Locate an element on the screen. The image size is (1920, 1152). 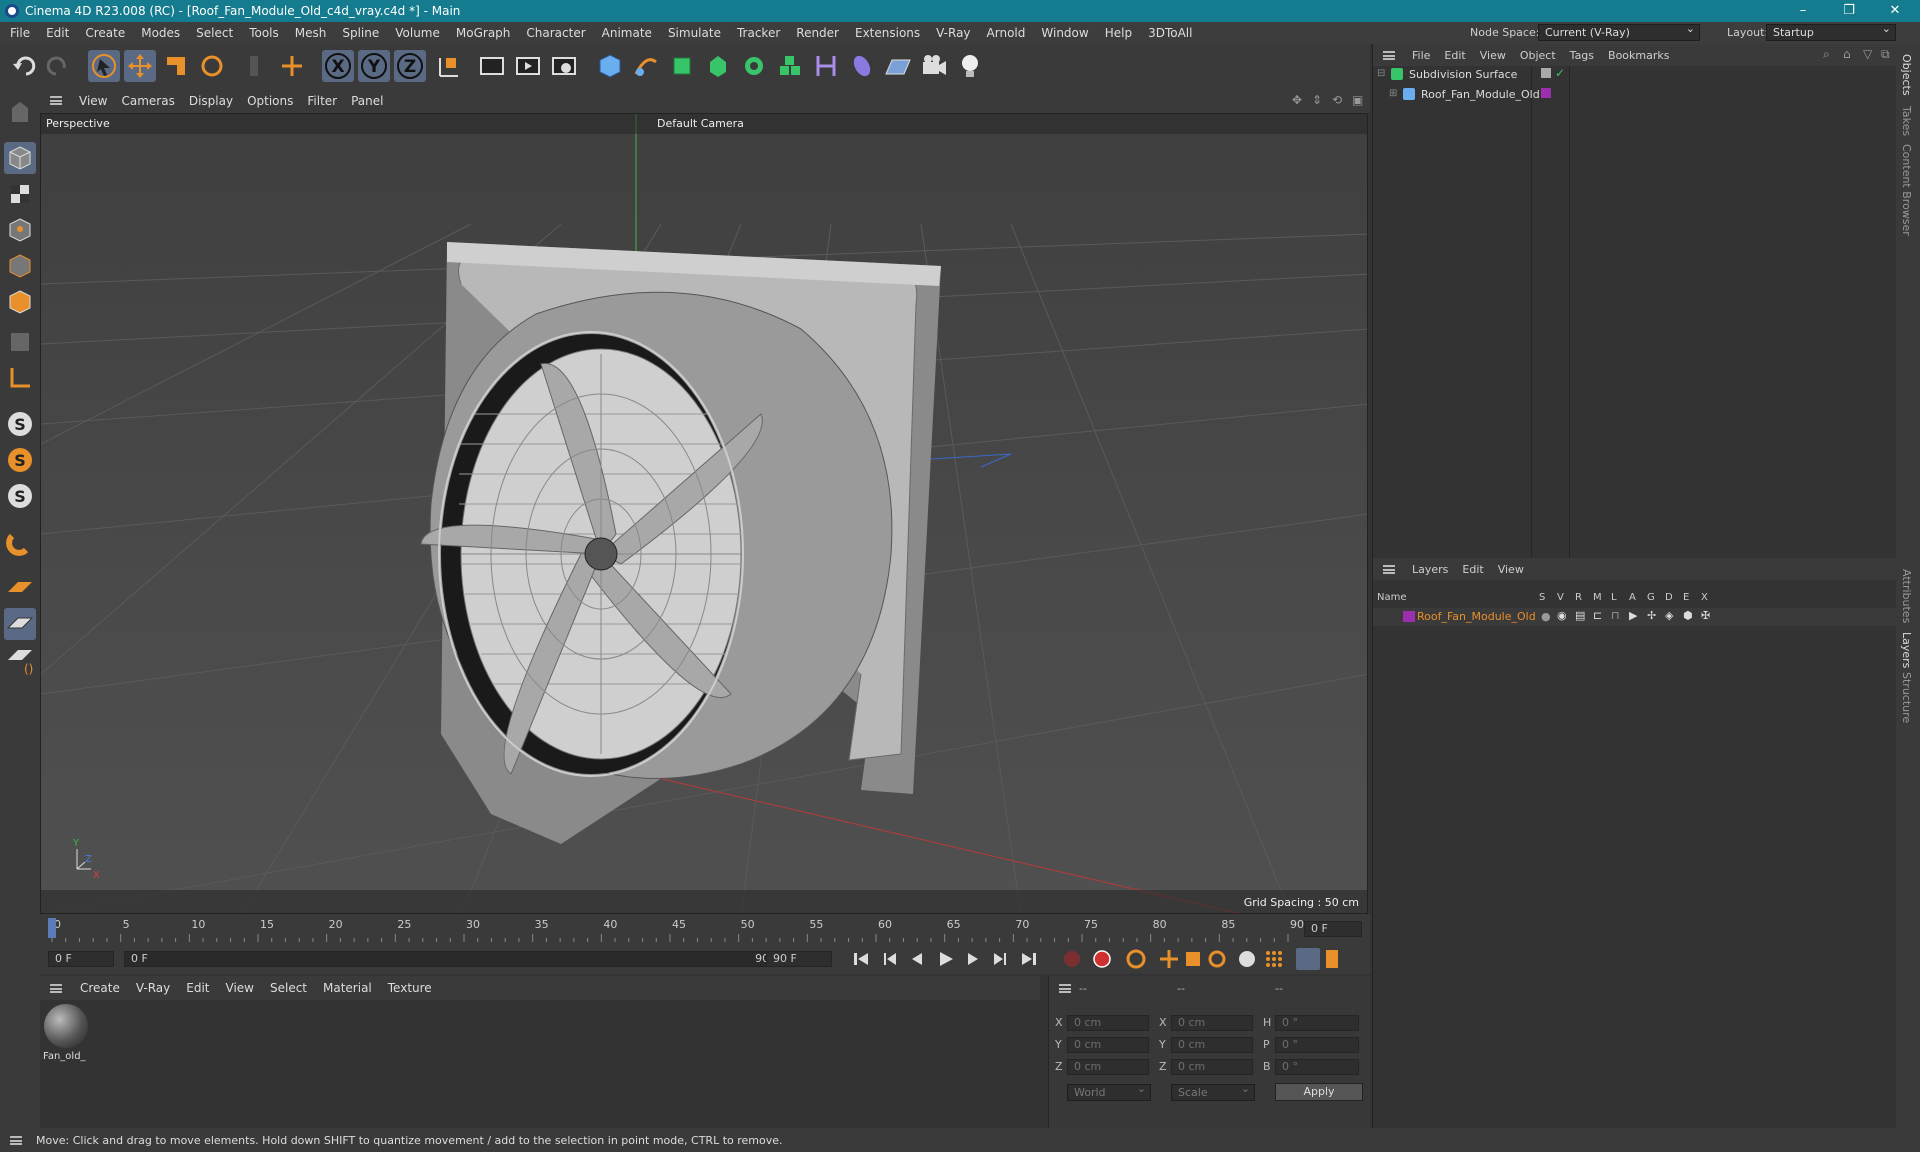
timeline-playhead is located at coordinates (52, 928).